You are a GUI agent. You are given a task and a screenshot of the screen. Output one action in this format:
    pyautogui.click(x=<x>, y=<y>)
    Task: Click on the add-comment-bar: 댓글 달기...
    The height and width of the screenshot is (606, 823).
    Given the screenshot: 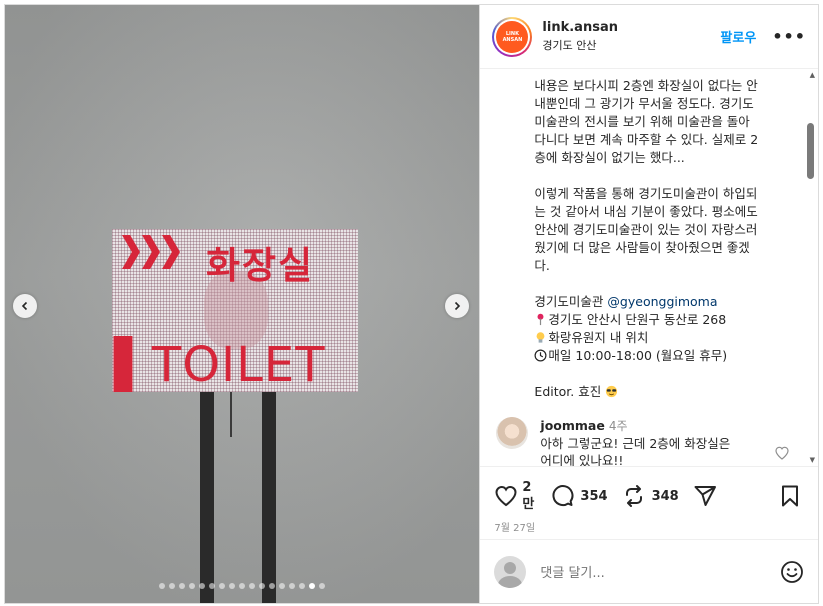 What is the action you would take?
    pyautogui.click(x=649, y=571)
    